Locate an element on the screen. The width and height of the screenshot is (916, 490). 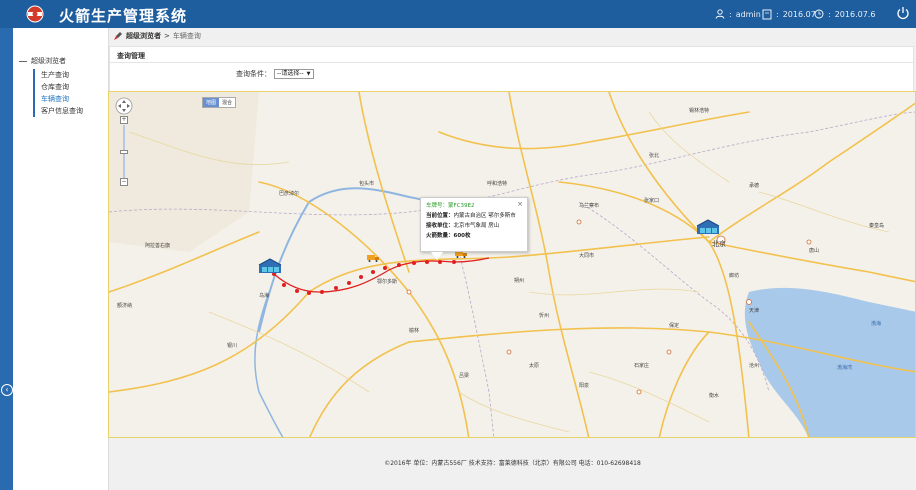
app-logo-icon is located at coordinates (35, 14).